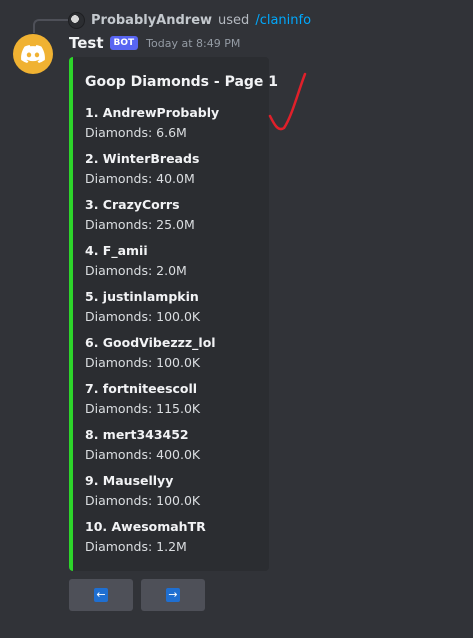 Image resolution: width=473 pixels, height=638 pixels. I want to click on entry-value: Diamonds: 40.0M, so click(140, 178).